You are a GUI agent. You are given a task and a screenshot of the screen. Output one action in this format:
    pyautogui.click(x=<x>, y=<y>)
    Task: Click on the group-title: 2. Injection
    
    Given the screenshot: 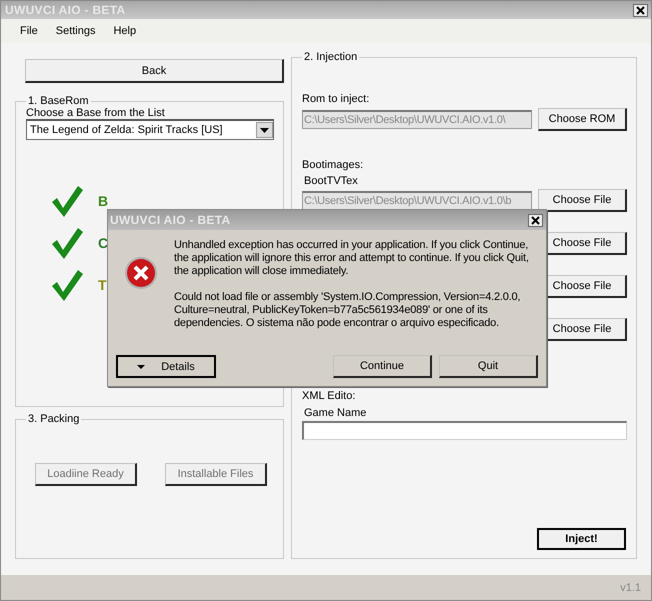 What is the action you would take?
    pyautogui.click(x=330, y=57)
    